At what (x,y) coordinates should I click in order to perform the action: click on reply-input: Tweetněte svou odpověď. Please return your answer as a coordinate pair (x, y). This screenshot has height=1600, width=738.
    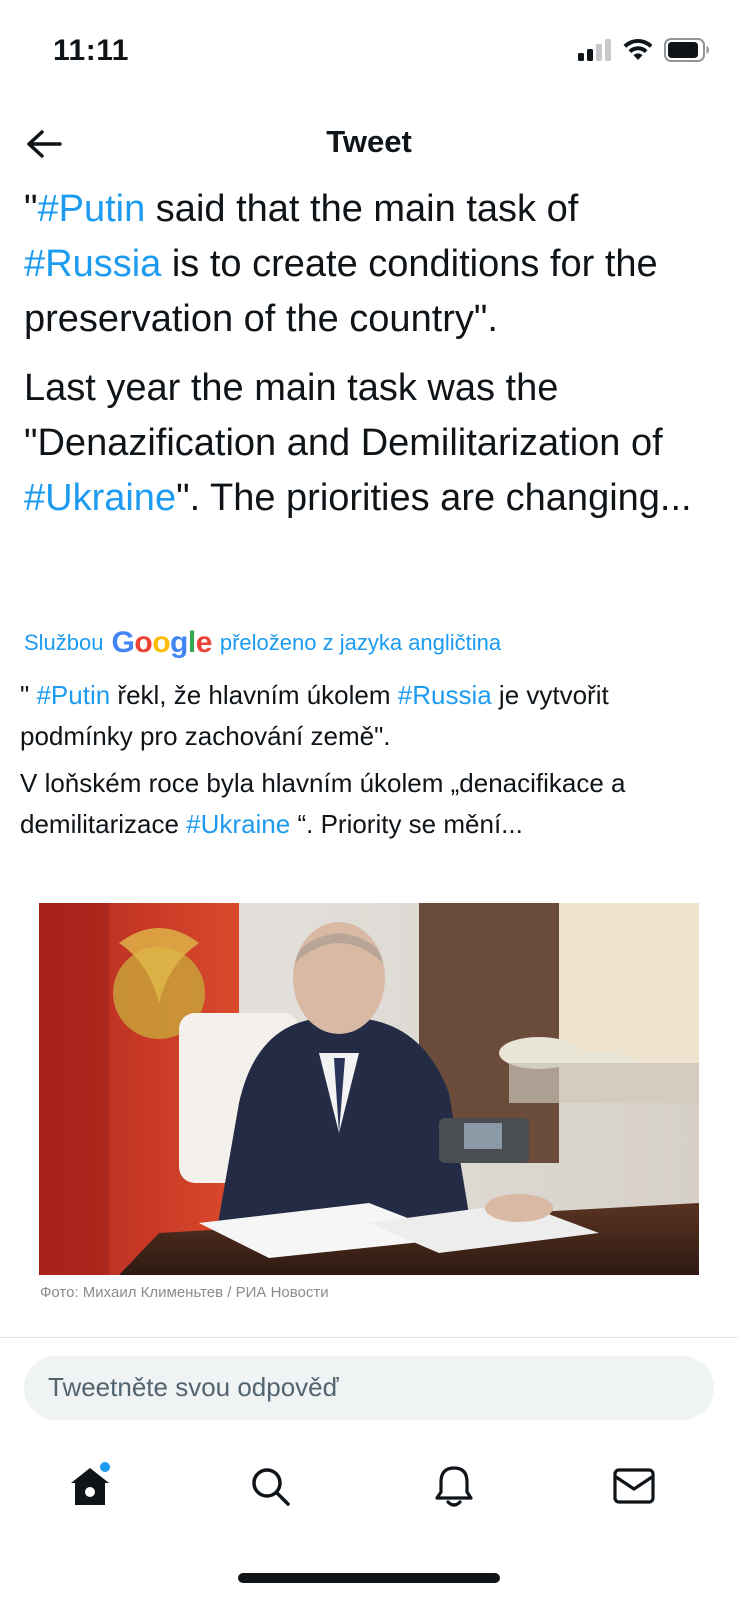
    Looking at the image, I should click on (369, 1388).